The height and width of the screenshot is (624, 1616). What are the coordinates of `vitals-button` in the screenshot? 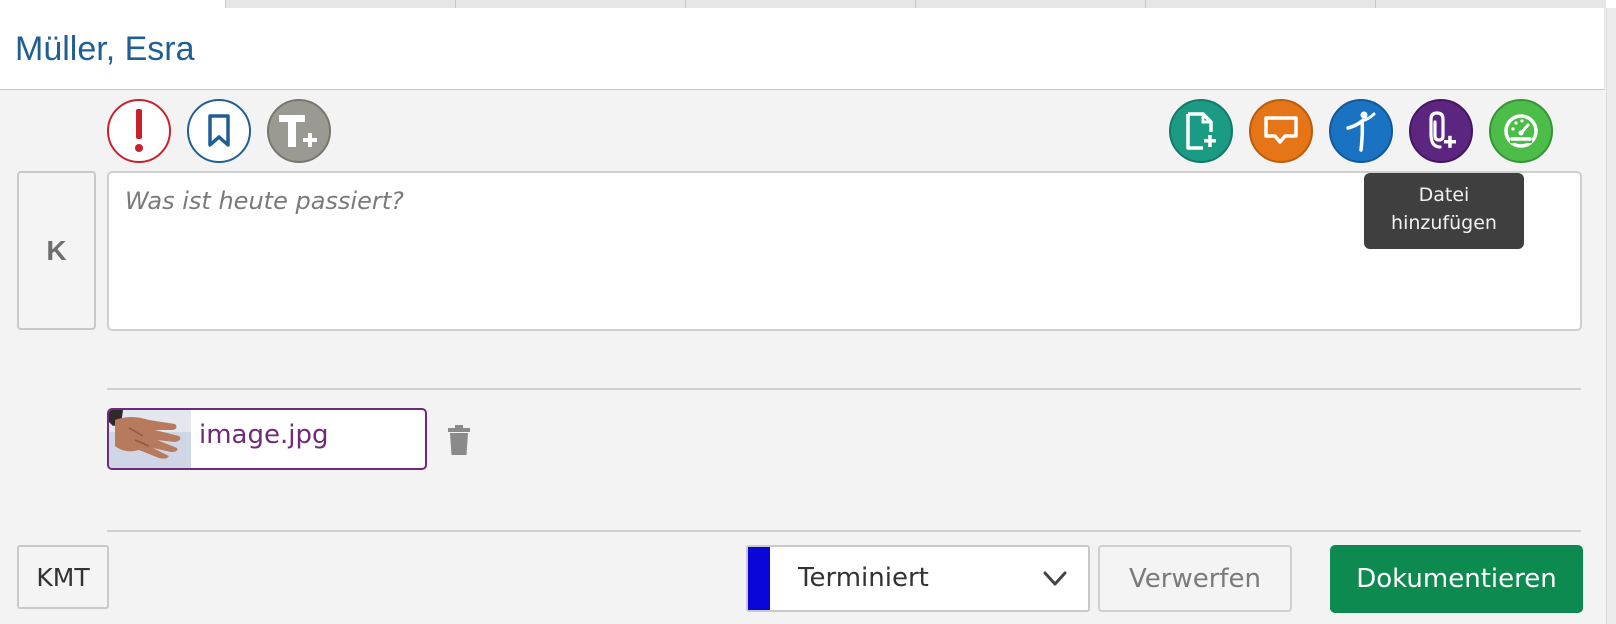 It's located at (1521, 131).